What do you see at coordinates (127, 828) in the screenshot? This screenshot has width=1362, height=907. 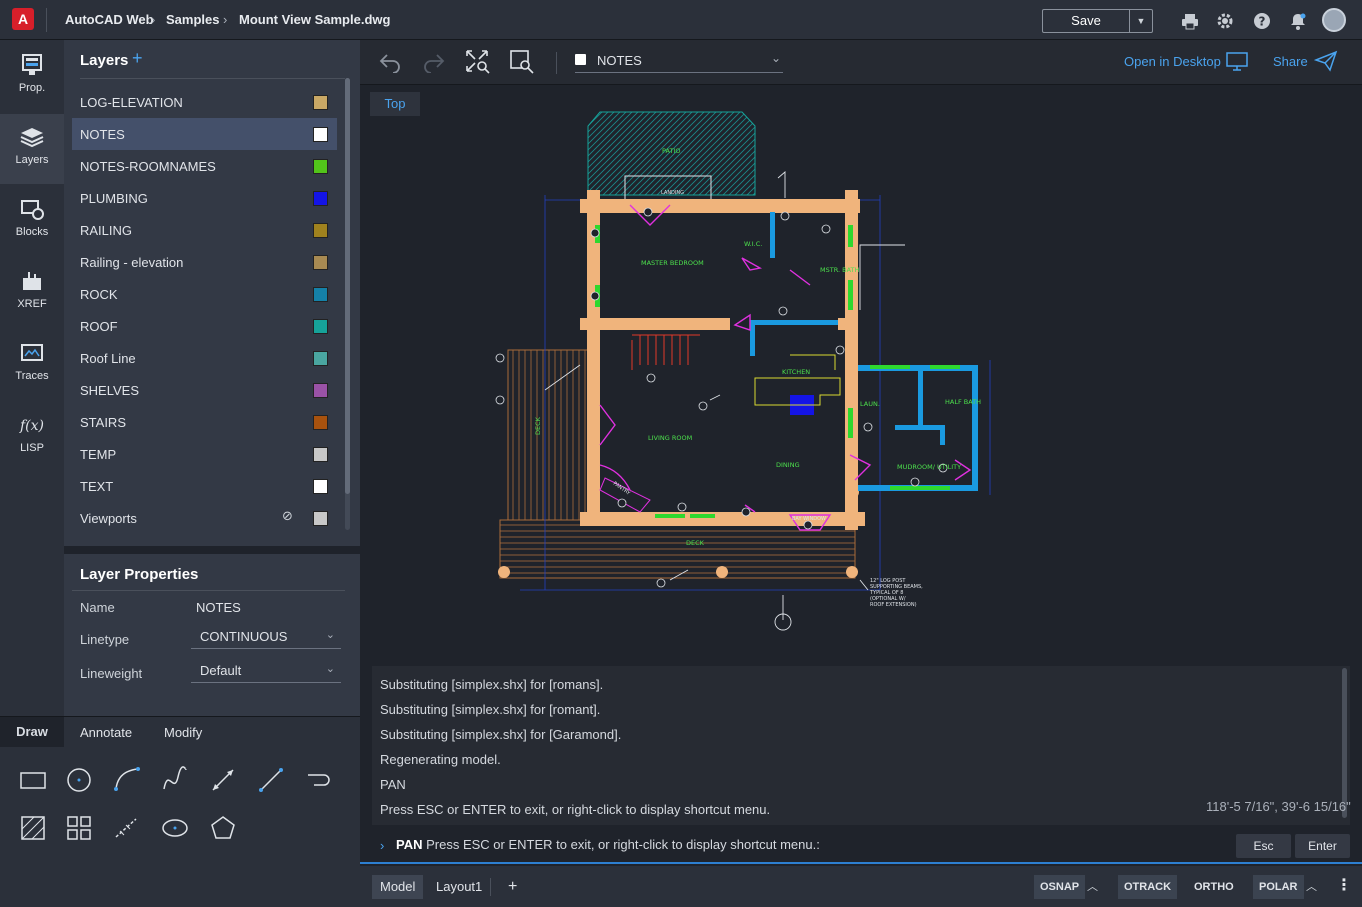 I see `measure-tool-icon` at bounding box center [127, 828].